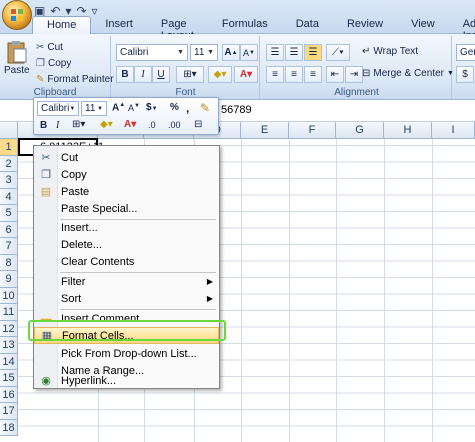  Describe the element at coordinates (313, 74) in the screenshot. I see `align-right-icon: ≡` at that location.